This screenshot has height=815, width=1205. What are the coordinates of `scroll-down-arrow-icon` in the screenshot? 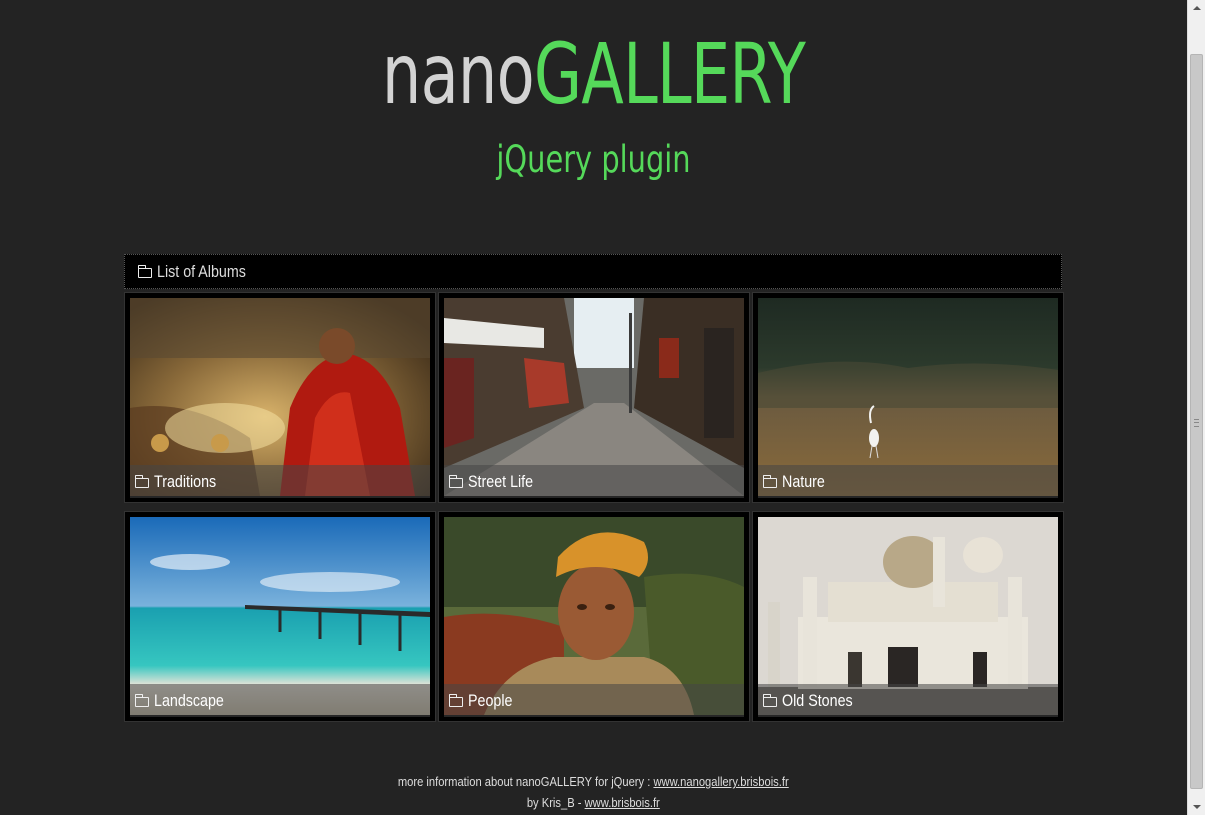 It's located at (1196, 806).